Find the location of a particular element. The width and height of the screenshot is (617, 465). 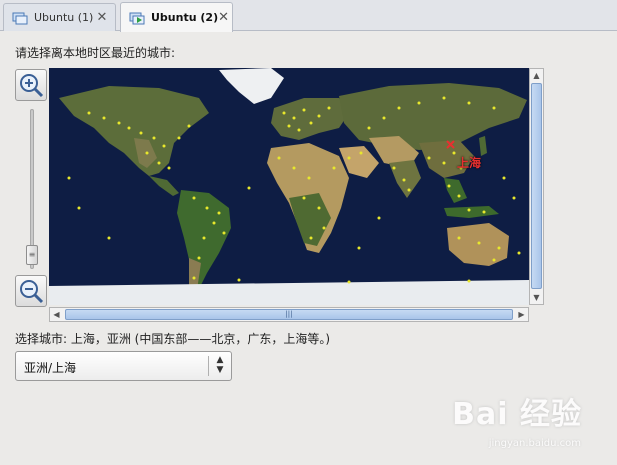

vertical-scroll-thumb is located at coordinates (536, 186).